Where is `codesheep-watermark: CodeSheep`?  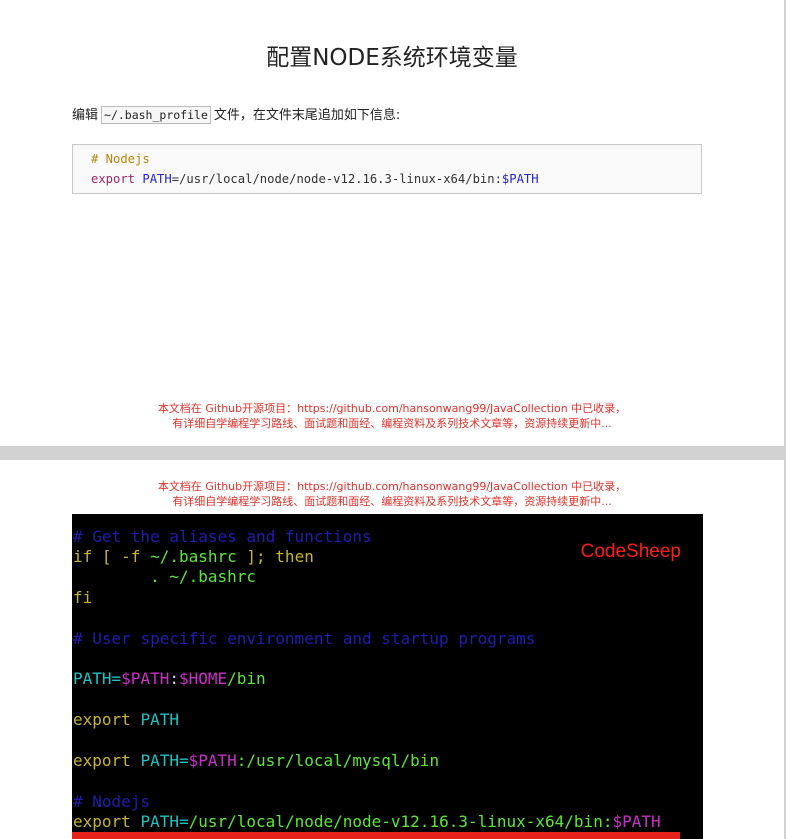
codesheep-watermark: CodeSheep is located at coordinates (630, 551).